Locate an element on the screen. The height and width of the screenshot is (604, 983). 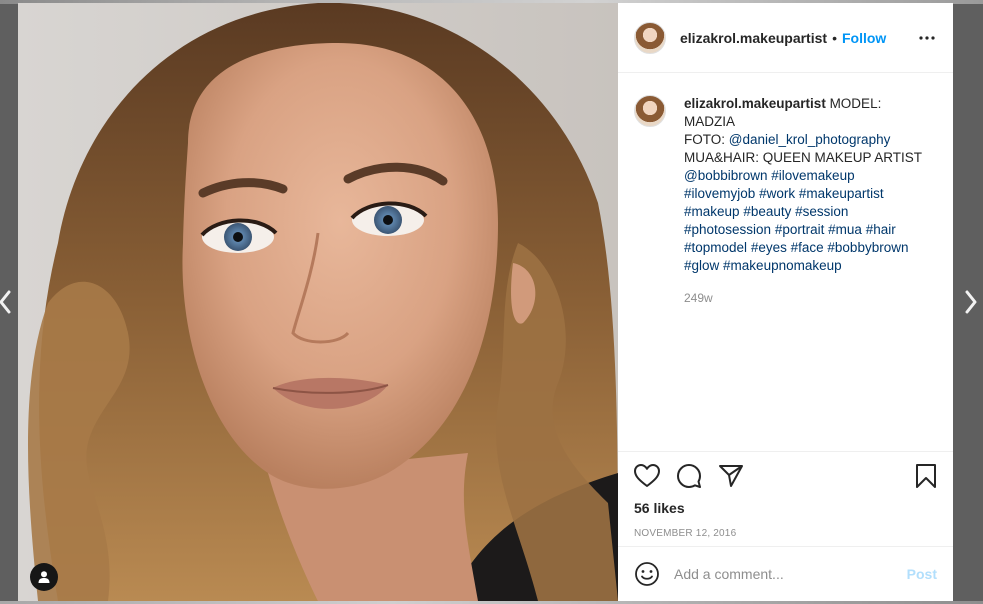
hashtag-link: #portrait is located at coordinates (800, 229).